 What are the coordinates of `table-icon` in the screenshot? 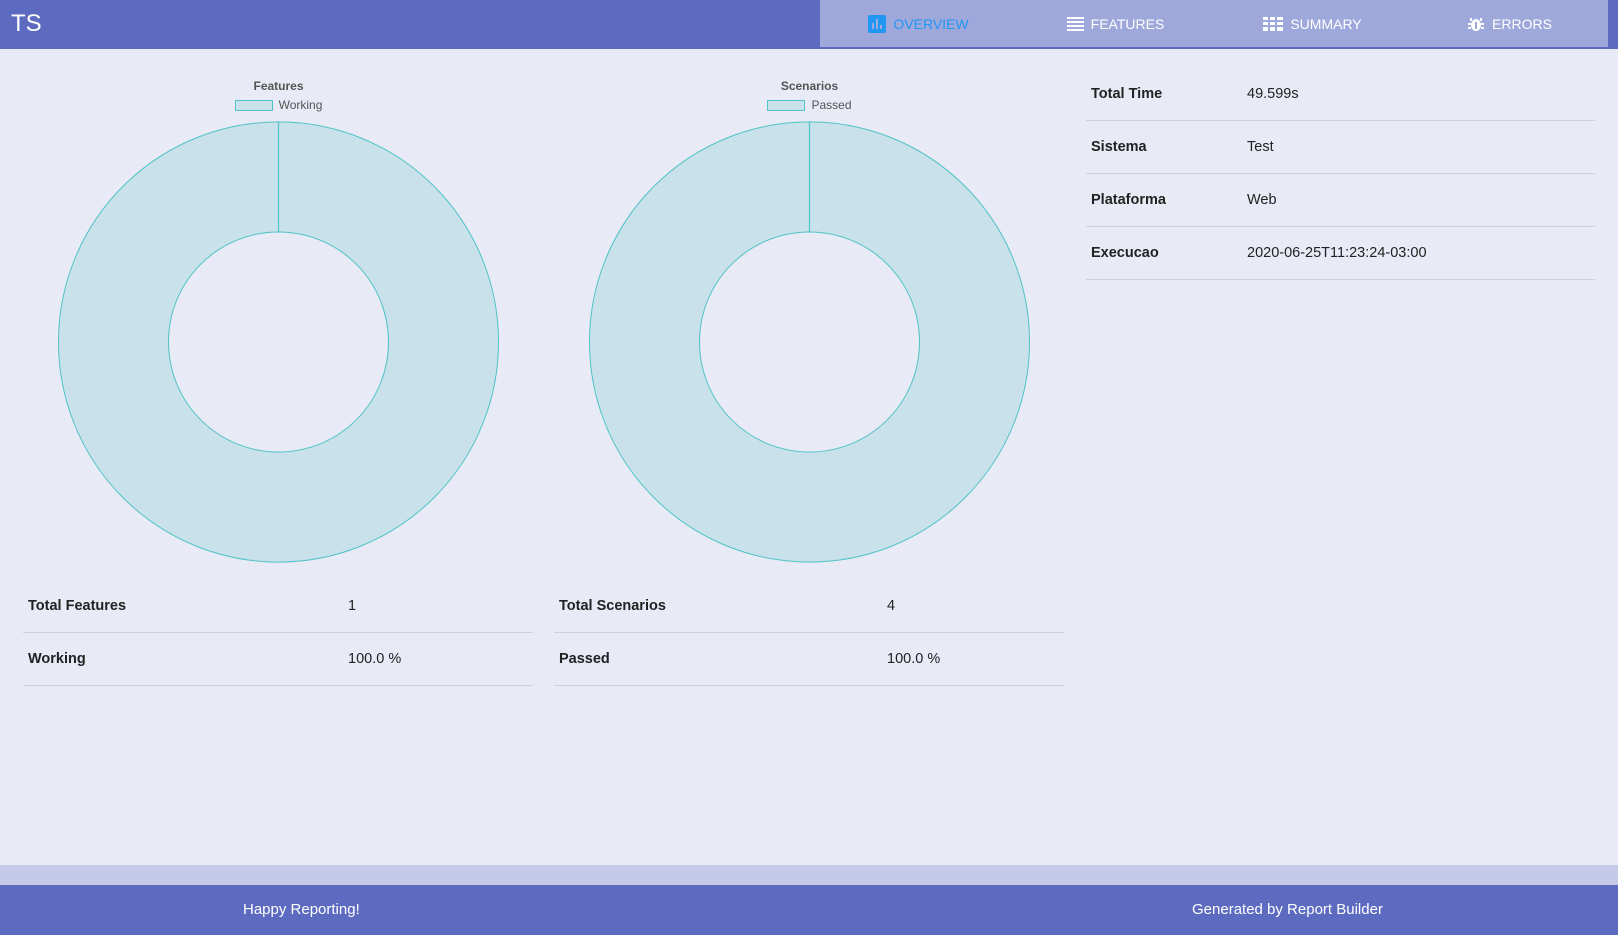 It's located at (1273, 23).